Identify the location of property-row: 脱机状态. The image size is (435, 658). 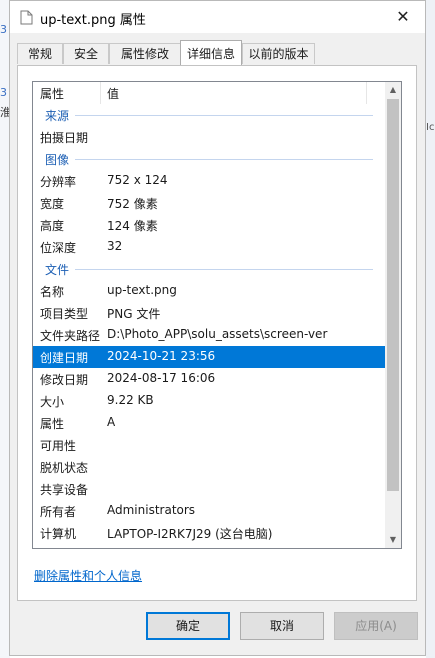
(209, 467).